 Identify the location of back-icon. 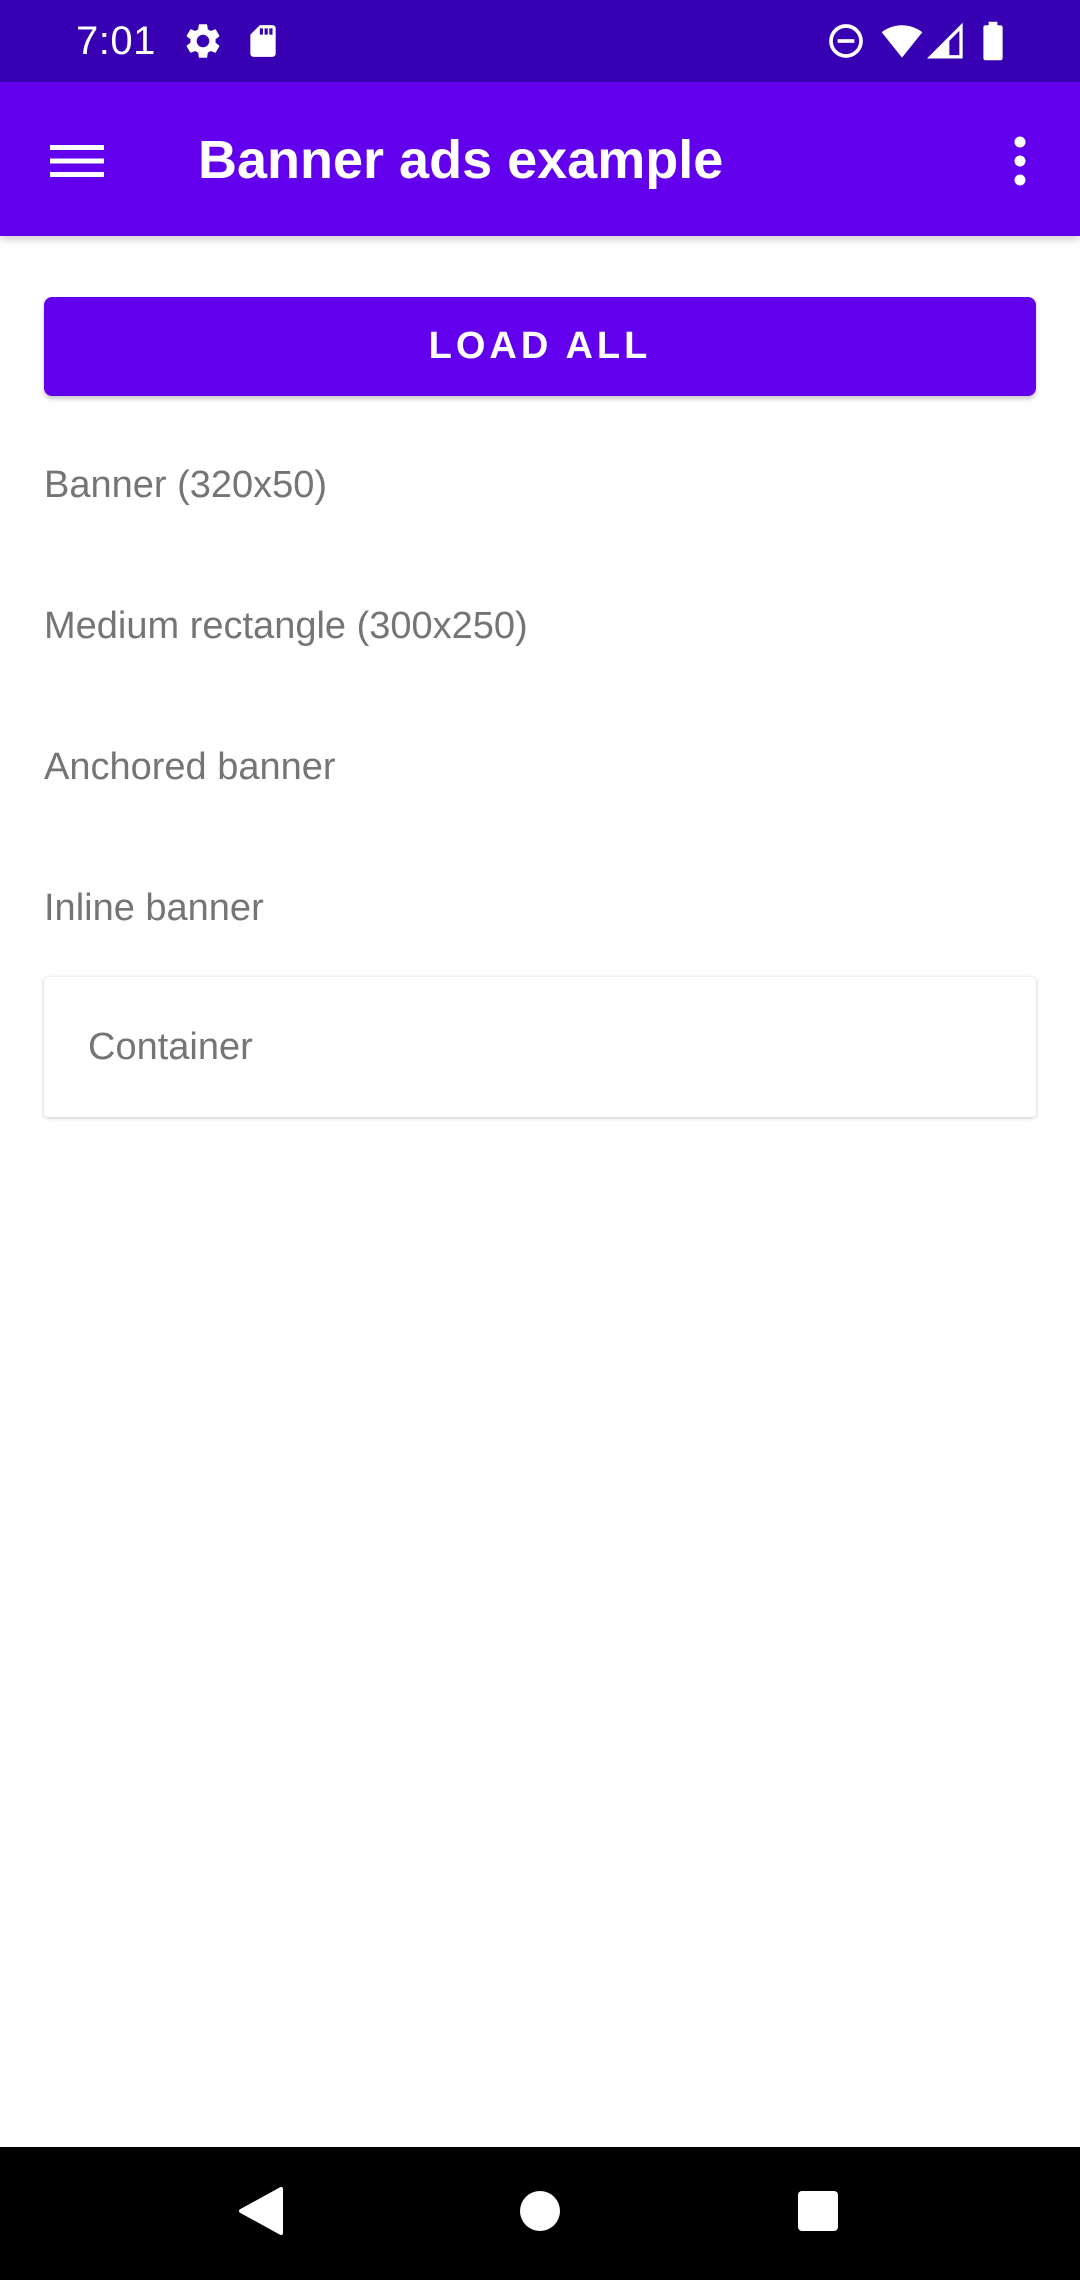
(260, 2213).